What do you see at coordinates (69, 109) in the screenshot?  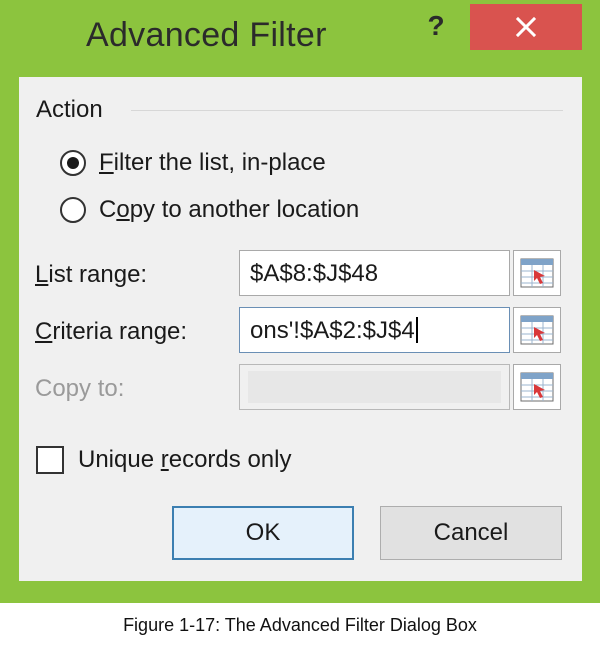 I see `action-group-label: Action` at bounding box center [69, 109].